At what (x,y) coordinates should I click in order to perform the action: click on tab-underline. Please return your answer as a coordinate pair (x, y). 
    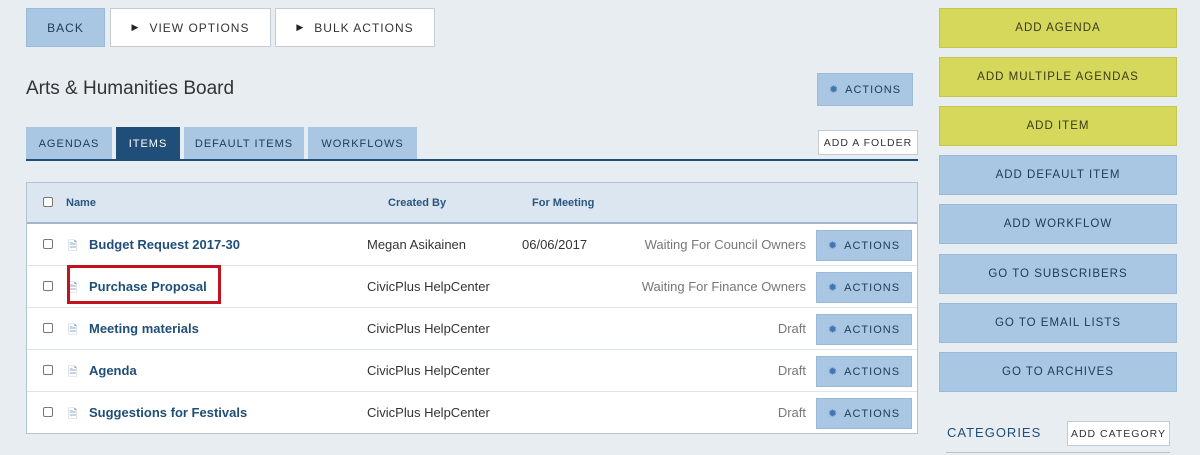
    Looking at the image, I should click on (472, 160).